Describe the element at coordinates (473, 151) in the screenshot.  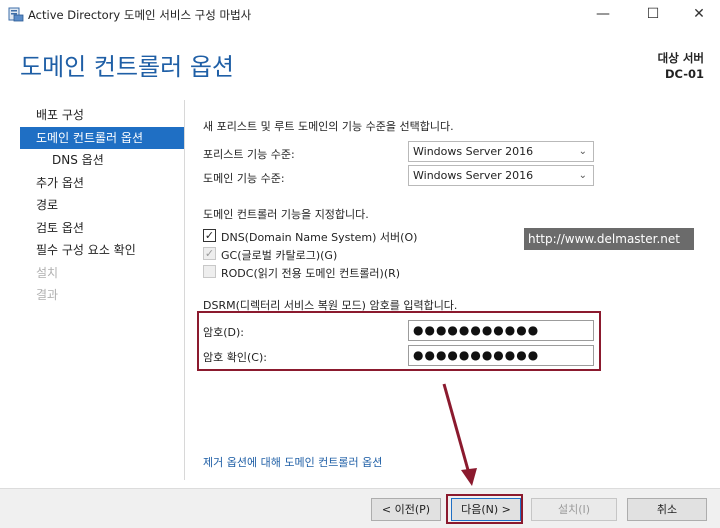
I see `forest-level-value: Windows Server 2016` at that location.